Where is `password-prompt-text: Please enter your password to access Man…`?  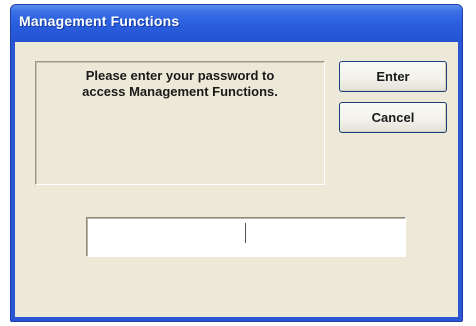
password-prompt-text: Please enter your password to access Man… is located at coordinates (180, 83).